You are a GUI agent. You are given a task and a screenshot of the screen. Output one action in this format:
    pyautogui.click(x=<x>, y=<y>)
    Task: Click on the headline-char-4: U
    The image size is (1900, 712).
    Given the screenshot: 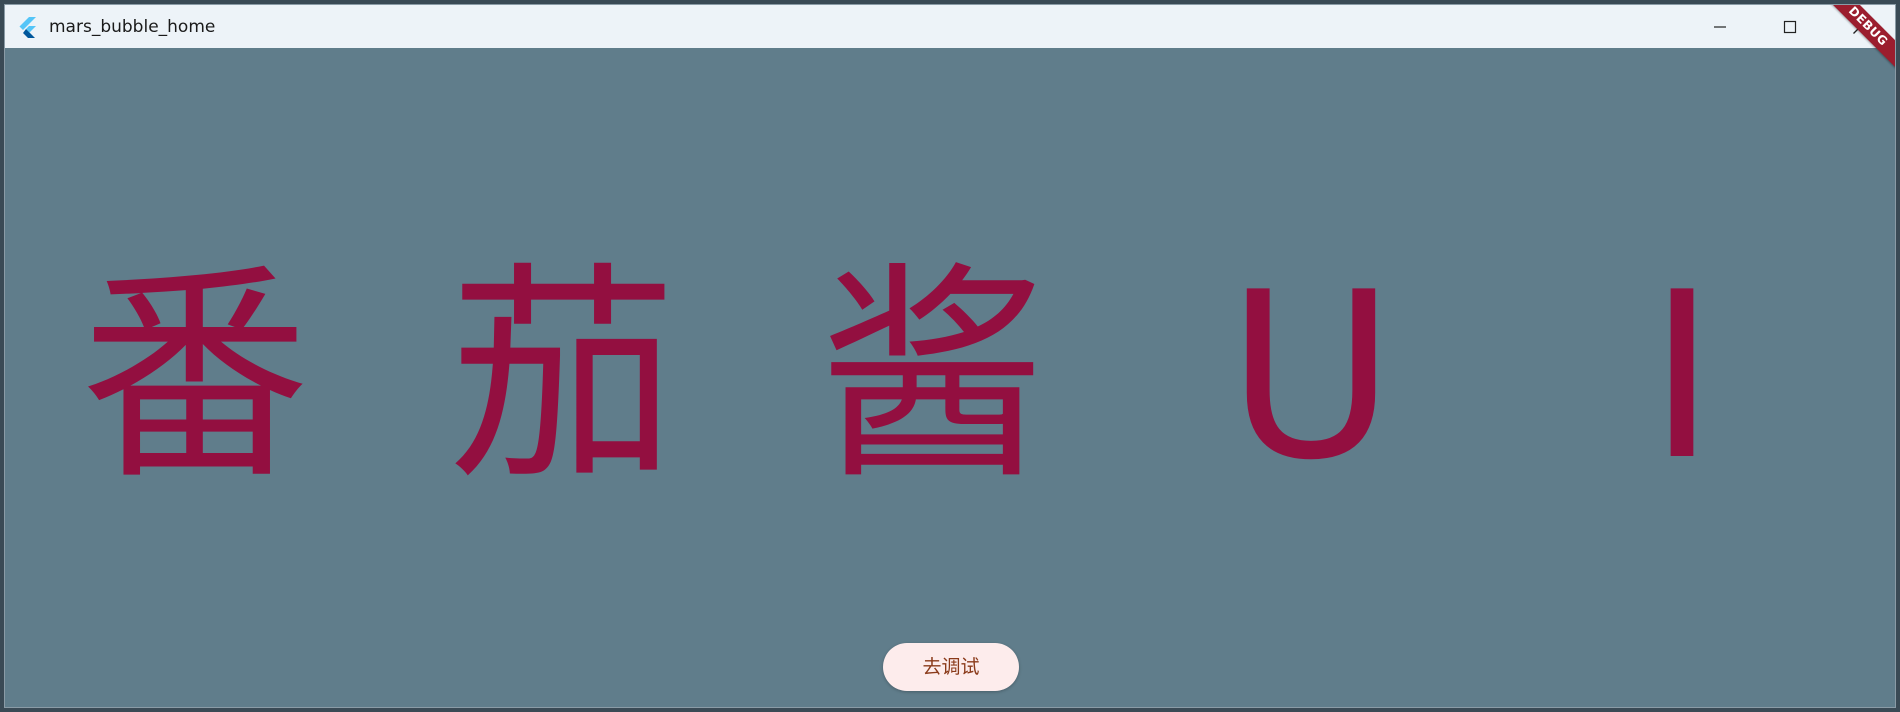 What is the action you would take?
    pyautogui.click(x=1311, y=377)
    